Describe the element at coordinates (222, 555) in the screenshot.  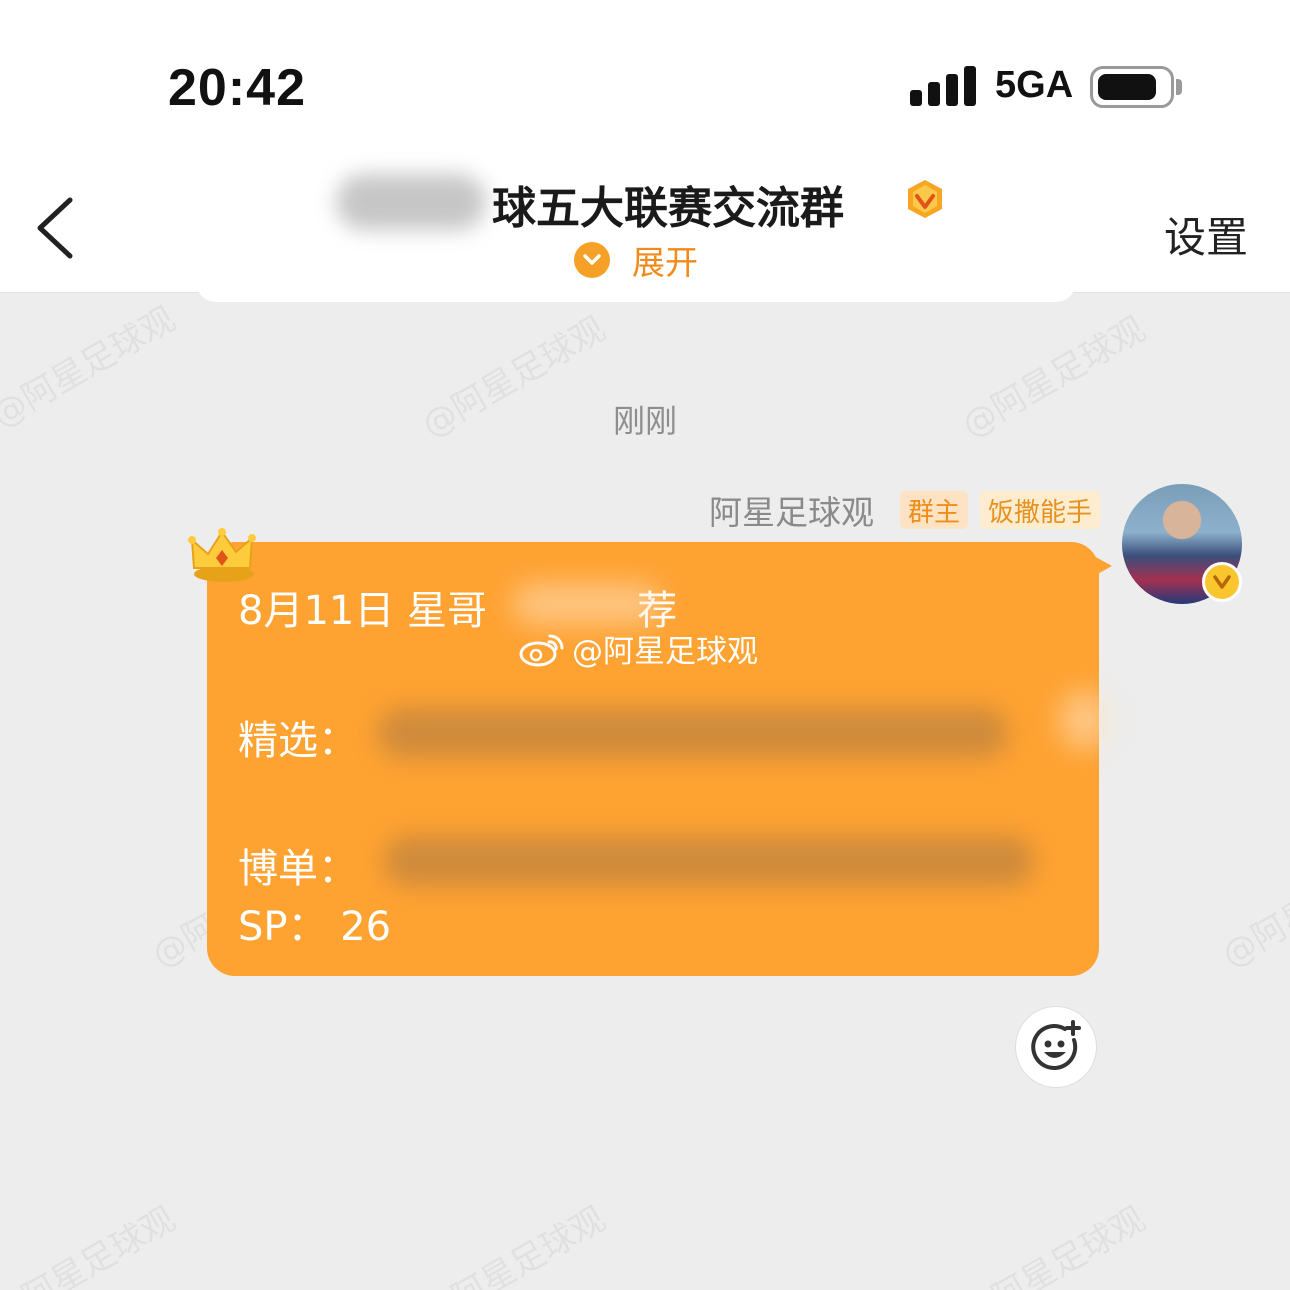
I see `crown-icon` at that location.